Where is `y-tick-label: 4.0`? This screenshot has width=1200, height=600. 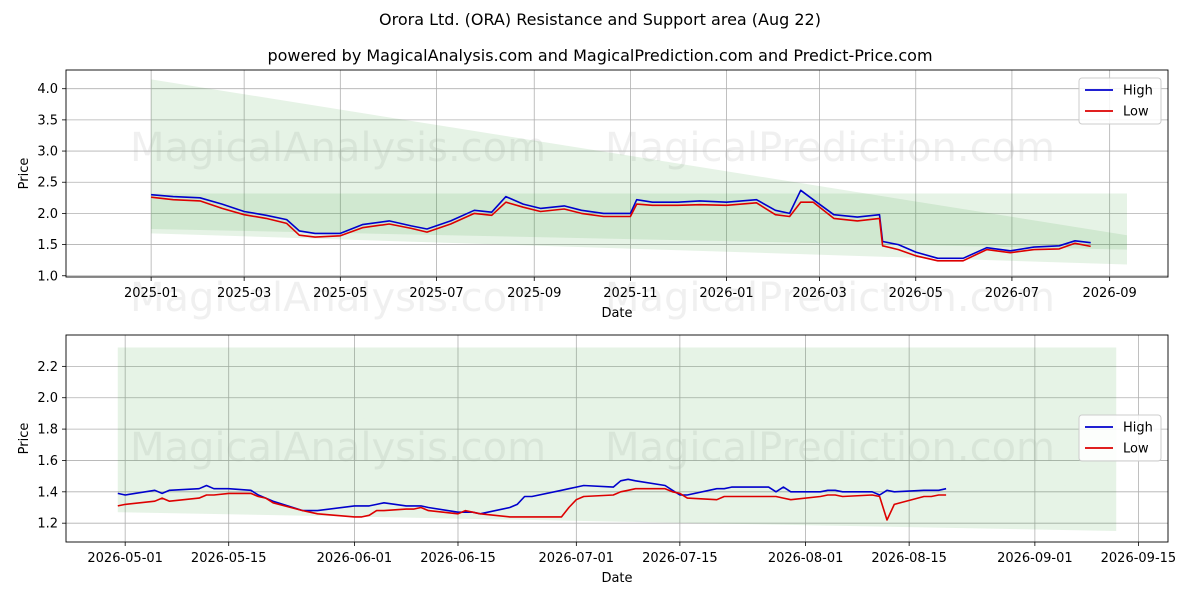 y-tick-label: 4.0 is located at coordinates (47, 89).